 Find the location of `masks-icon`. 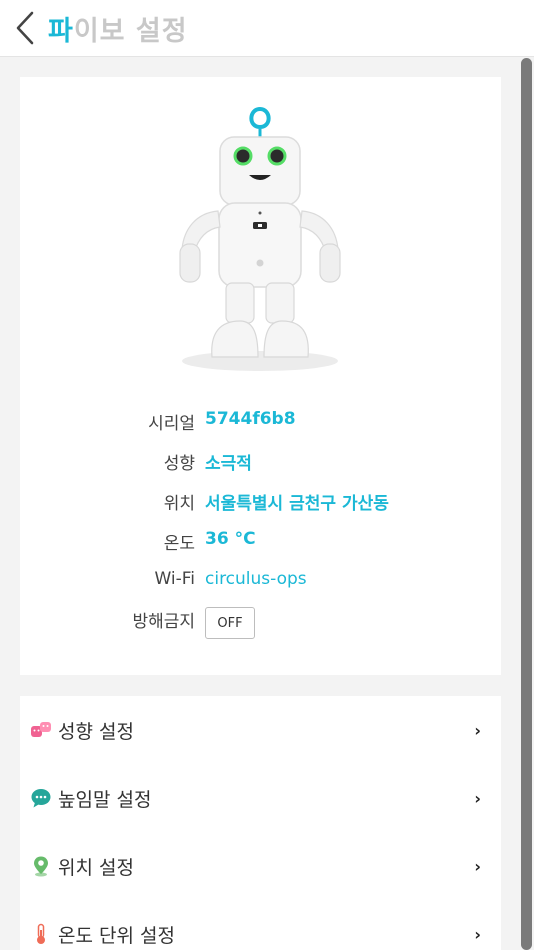

masks-icon is located at coordinates (41, 729).